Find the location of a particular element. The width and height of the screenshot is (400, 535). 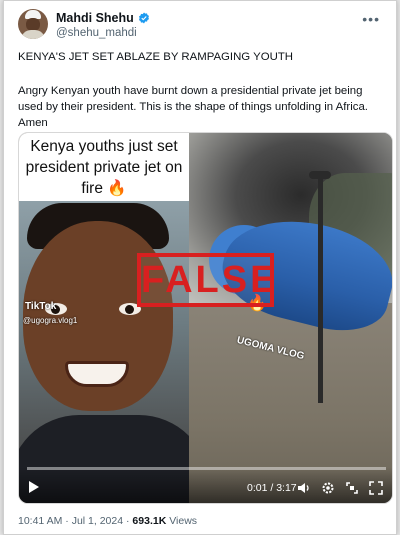

settings-gear-icon is located at coordinates (328, 488).